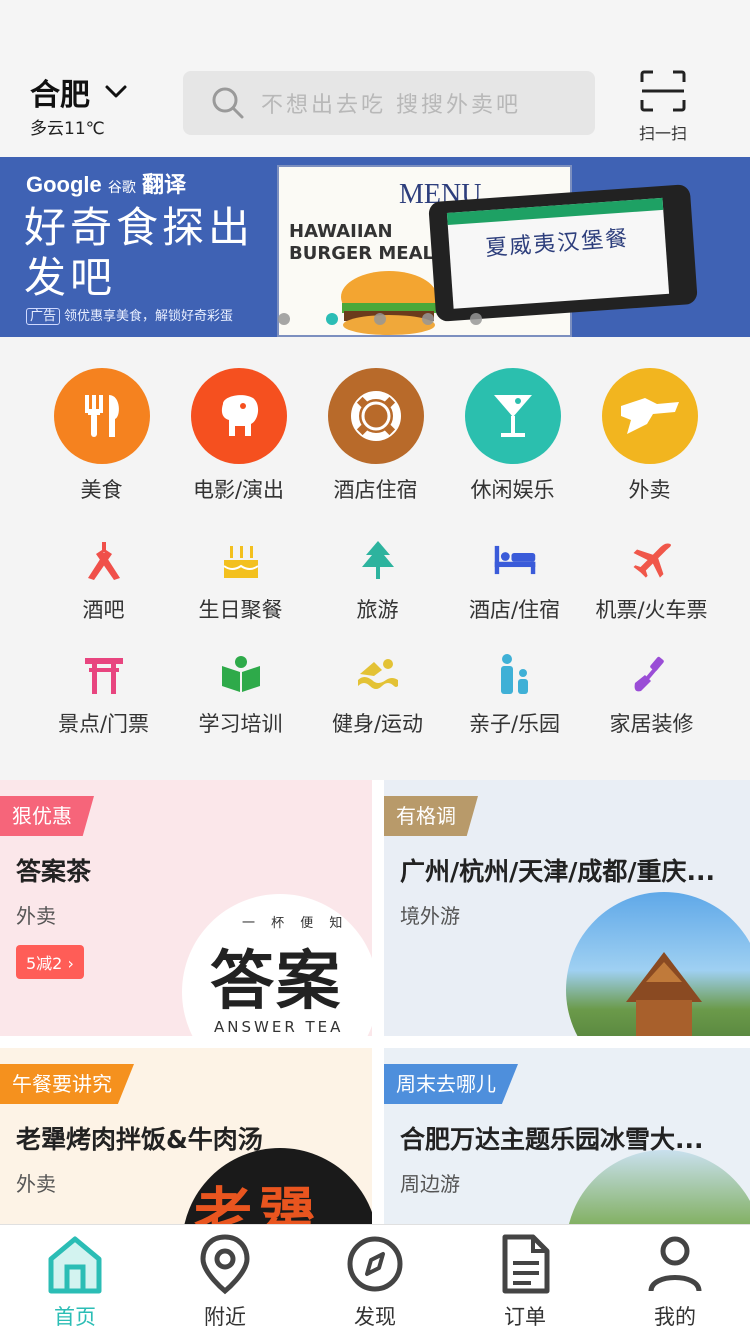  I want to click on logo-english: ANSWER TEA, so click(279, 1027).